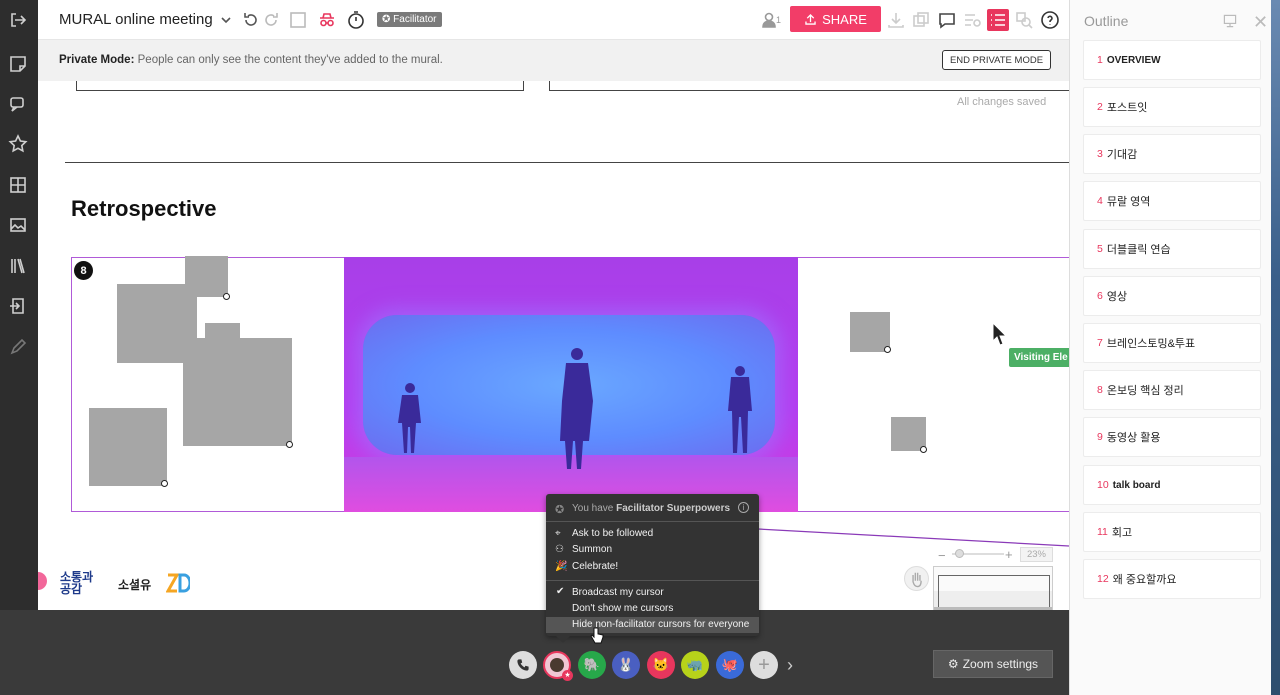 The height and width of the screenshot is (695, 1280). What do you see at coordinates (1102, 532) in the screenshot?
I see `outline-item-number: 11` at bounding box center [1102, 532].